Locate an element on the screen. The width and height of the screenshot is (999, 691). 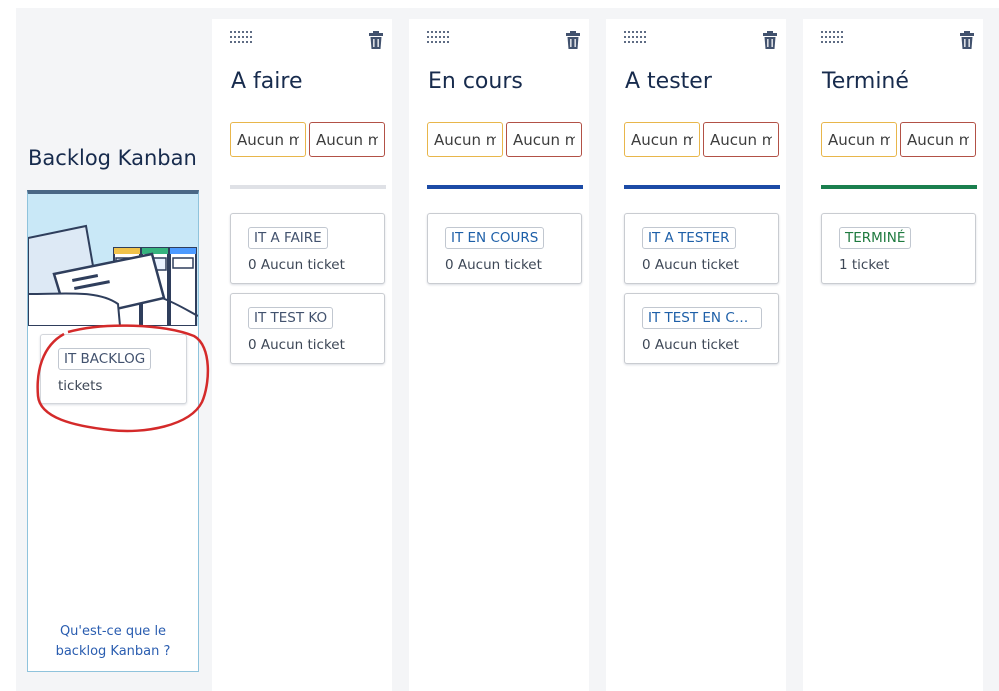
status-card-it-test-ko: IT TEST KO 0 Aucun ticket is located at coordinates (307, 328).